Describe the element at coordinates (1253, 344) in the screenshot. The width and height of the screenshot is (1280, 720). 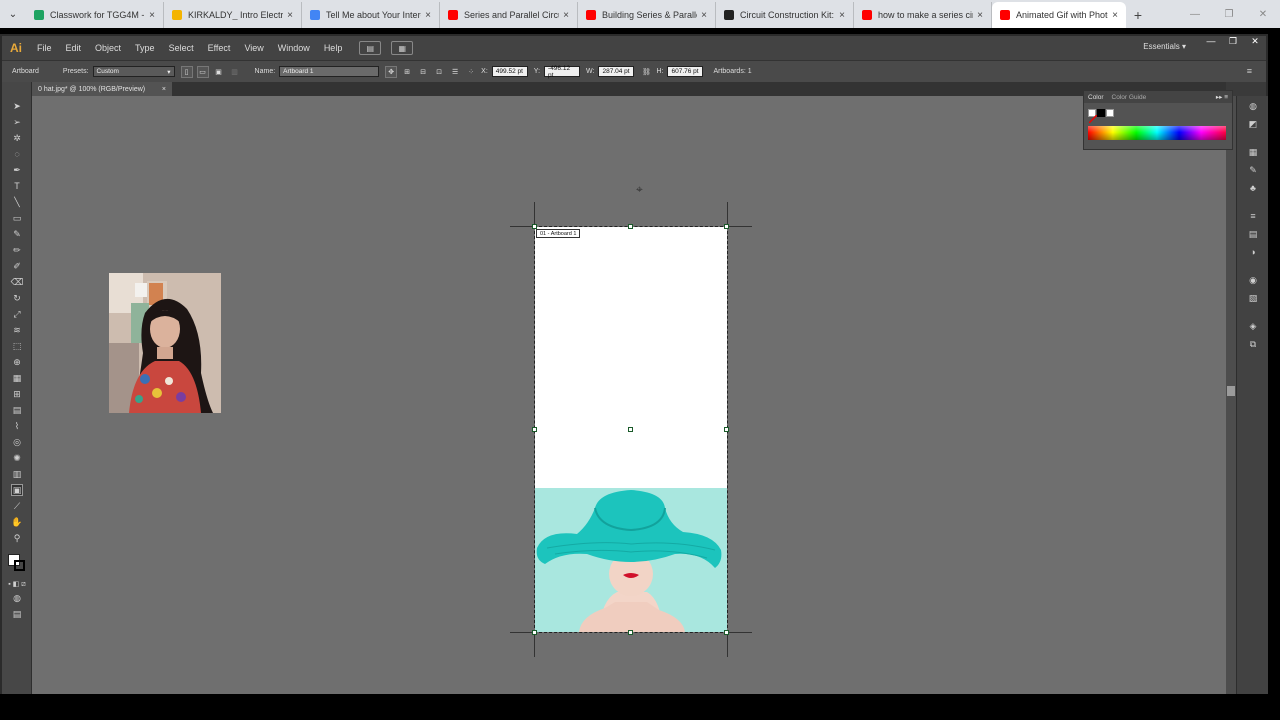
I see `artboards-icon: ⧉` at that location.